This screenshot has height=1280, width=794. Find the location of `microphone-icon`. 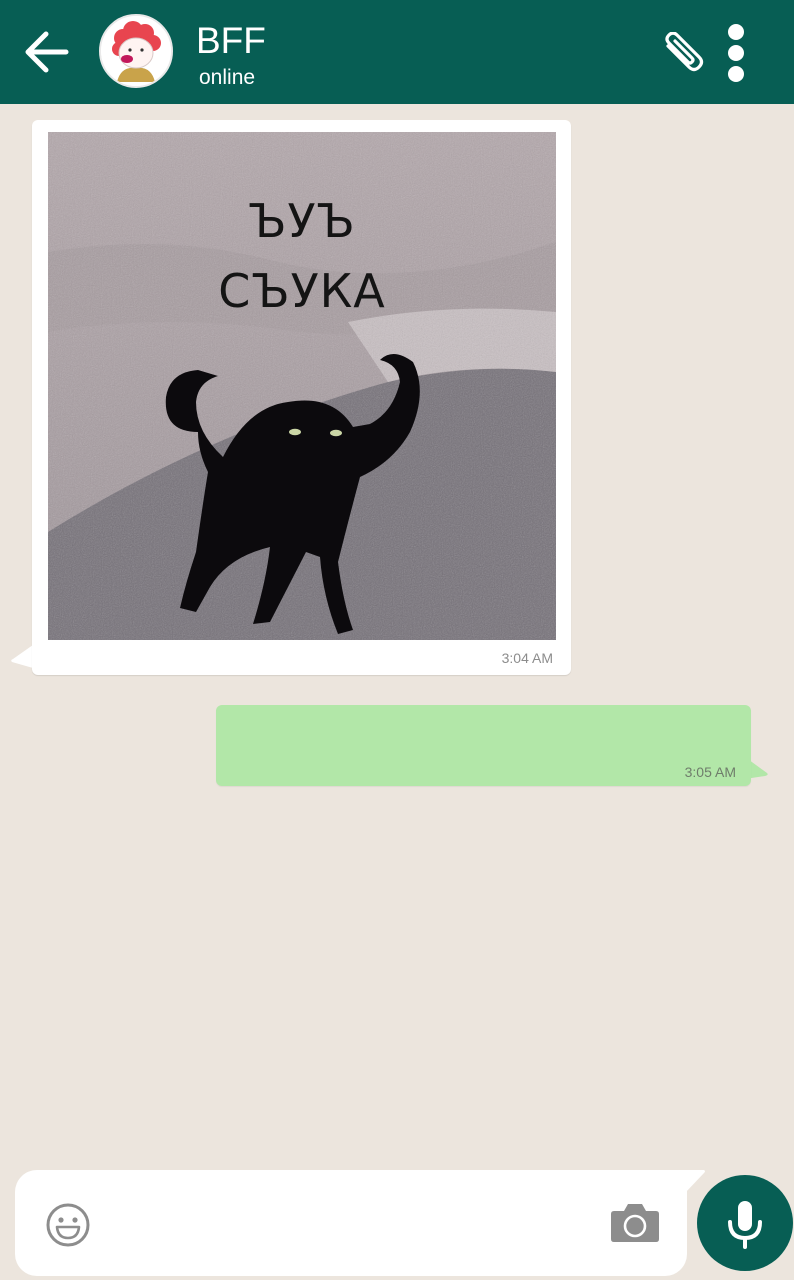

microphone-icon is located at coordinates (745, 1225).